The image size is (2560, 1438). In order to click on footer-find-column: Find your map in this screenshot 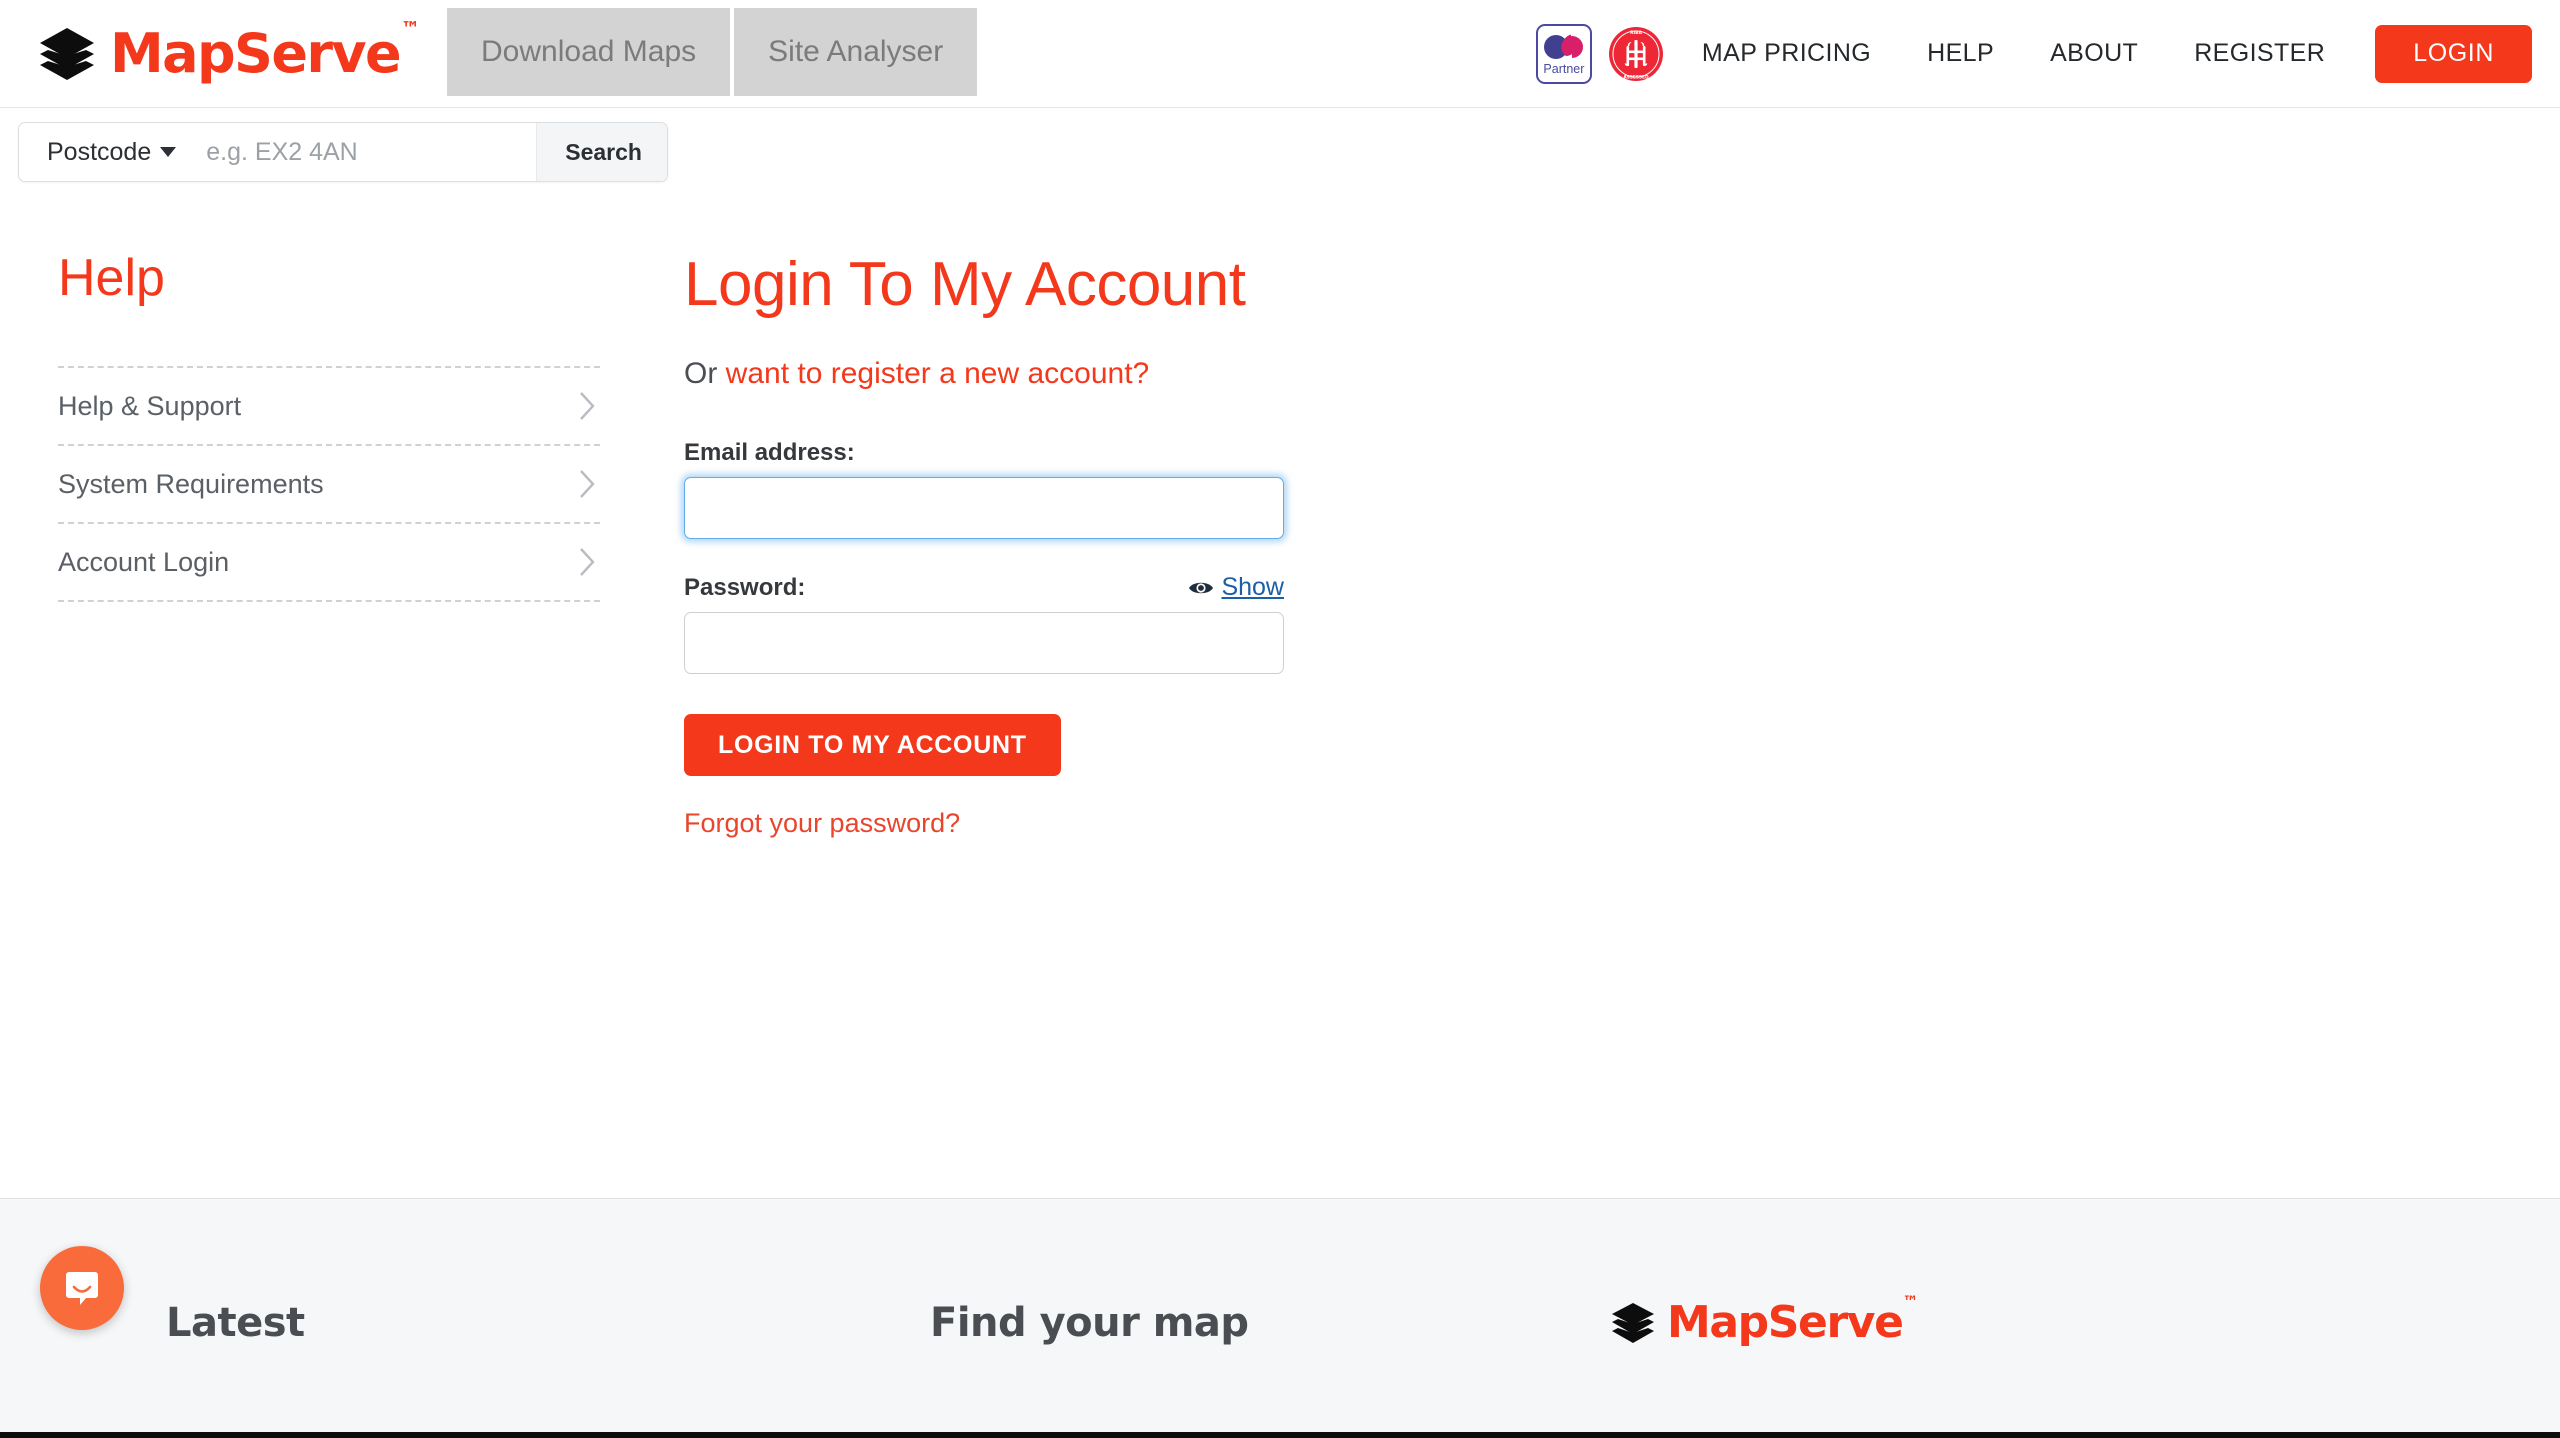, I will do `click(1230, 1323)`.